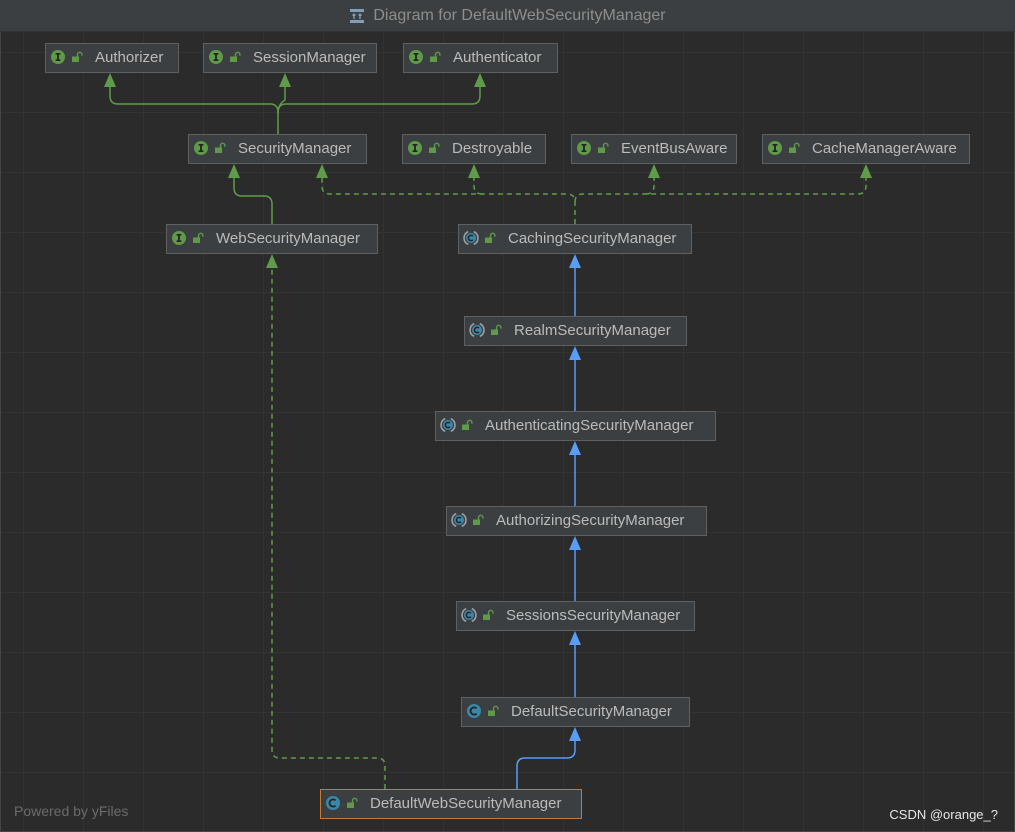 Image resolution: width=1015 pixels, height=832 pixels. I want to click on node-label: AuthorizingSecurityManager, so click(590, 520).